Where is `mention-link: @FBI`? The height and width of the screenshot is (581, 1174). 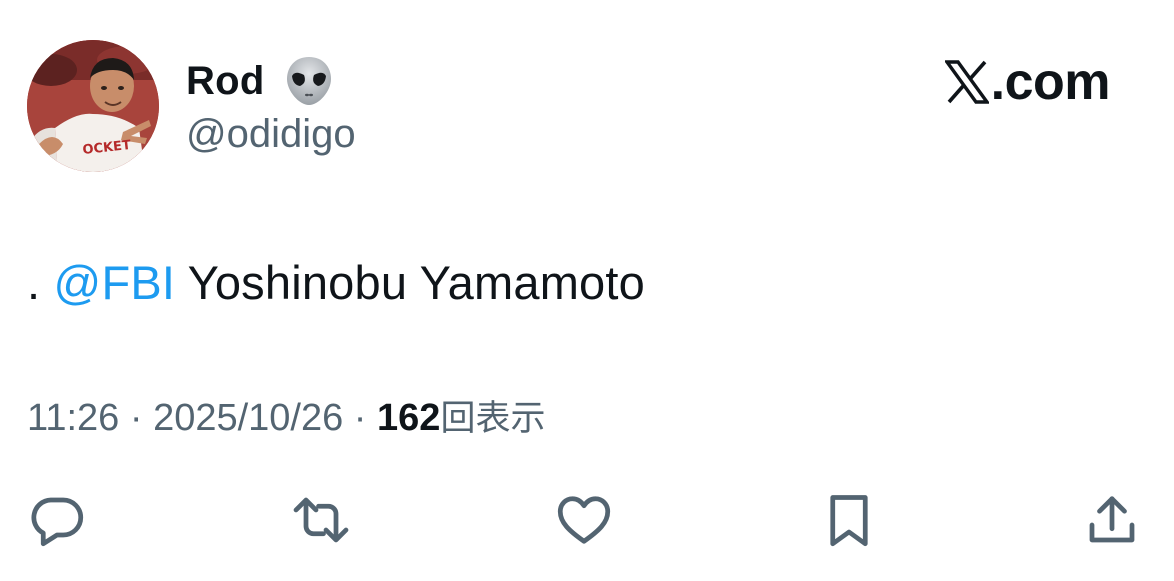
mention-link: @FBI is located at coordinates (115, 282).